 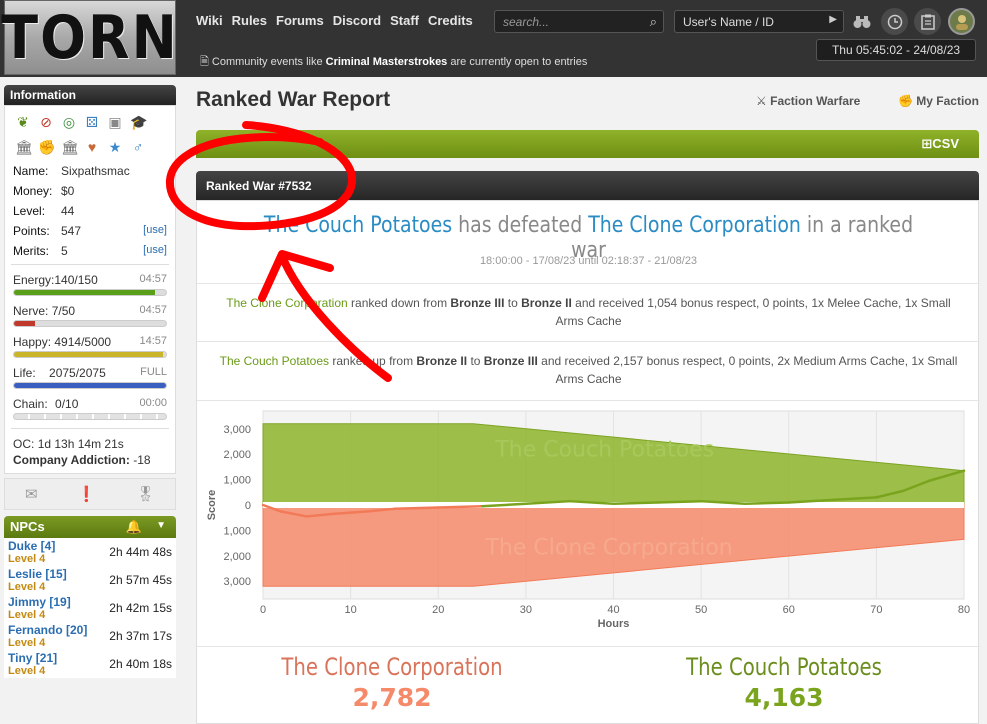 I want to click on winner-final-name: The Couch Potatoes, so click(x=784, y=667).